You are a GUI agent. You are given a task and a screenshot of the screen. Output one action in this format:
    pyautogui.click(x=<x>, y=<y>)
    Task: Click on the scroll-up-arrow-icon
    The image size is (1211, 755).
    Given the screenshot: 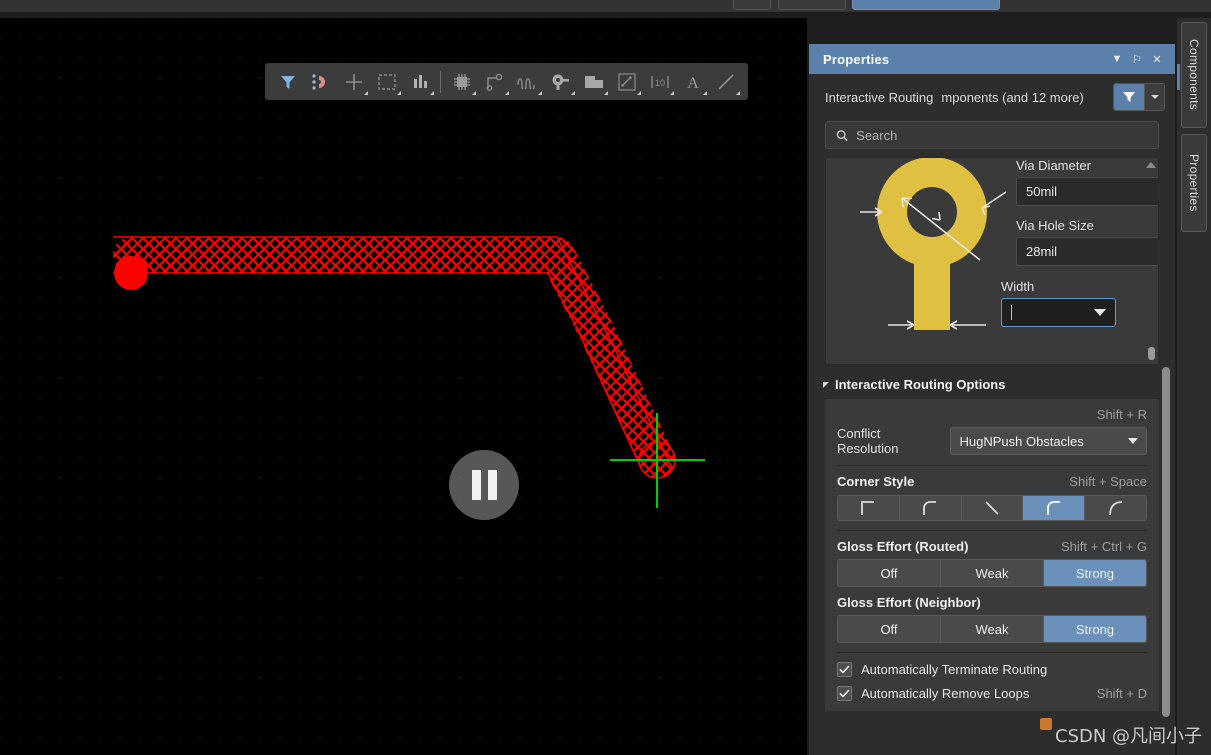 What is the action you would take?
    pyautogui.click(x=1151, y=165)
    